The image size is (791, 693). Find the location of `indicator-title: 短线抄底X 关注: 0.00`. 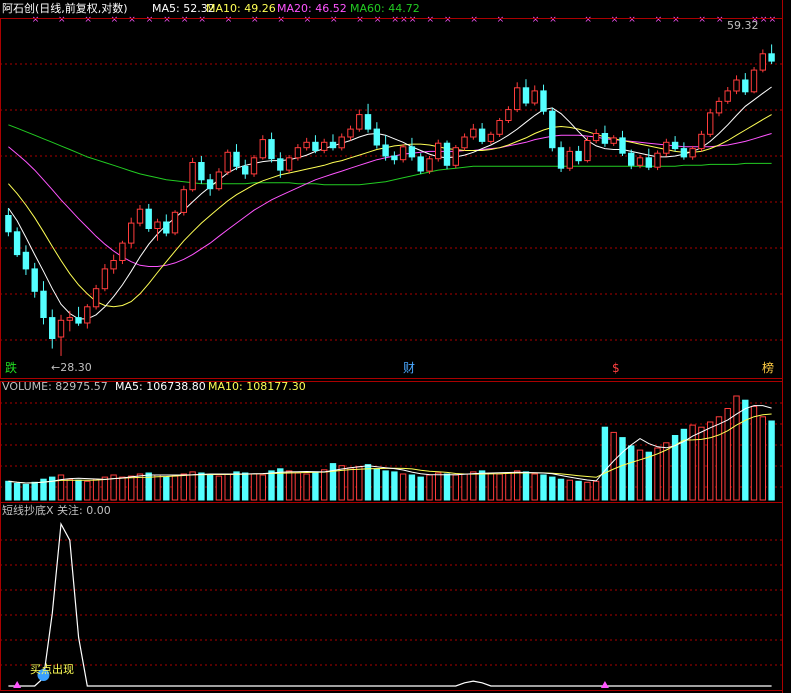

indicator-title: 短线抄底X 关注: 0.00 is located at coordinates (56, 510).